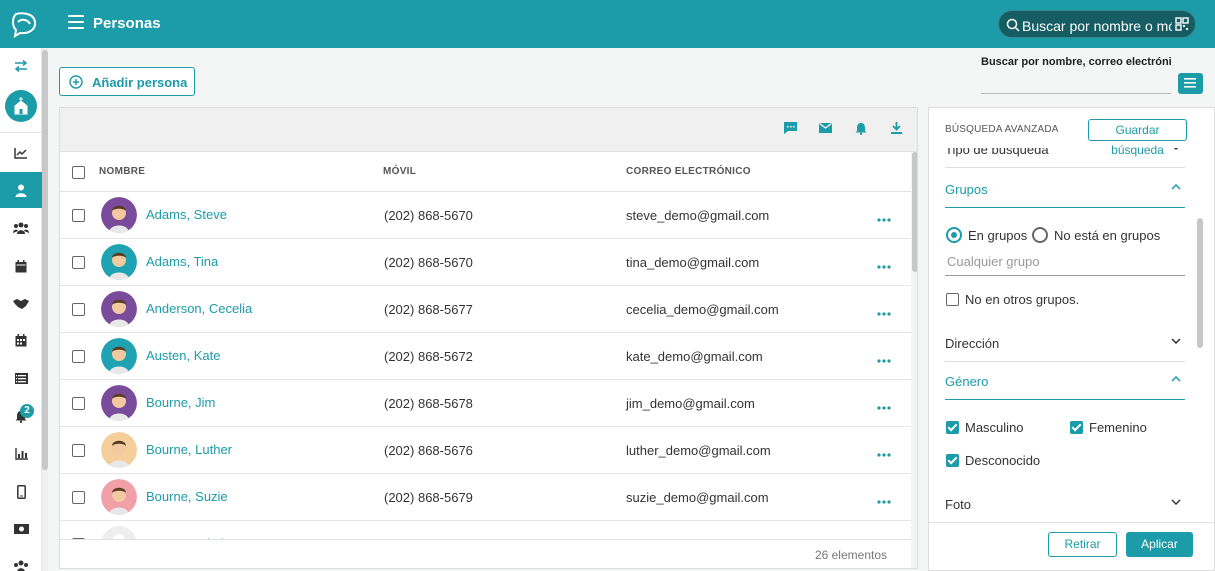 This screenshot has height=571, width=1215. What do you see at coordinates (997, 152) in the screenshot?
I see `section-search-type-label: Tipo de búsqueda` at bounding box center [997, 152].